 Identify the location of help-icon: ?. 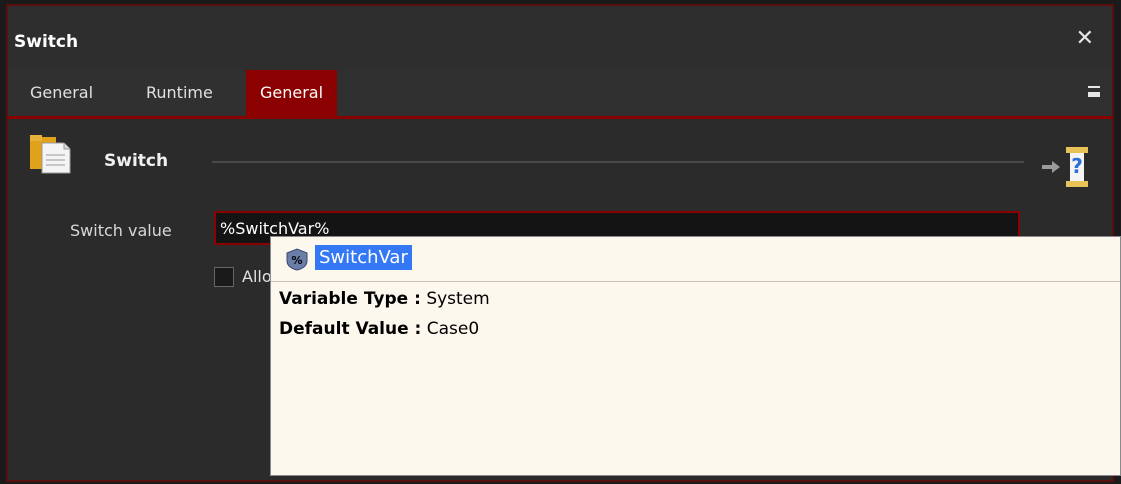
(1066, 167).